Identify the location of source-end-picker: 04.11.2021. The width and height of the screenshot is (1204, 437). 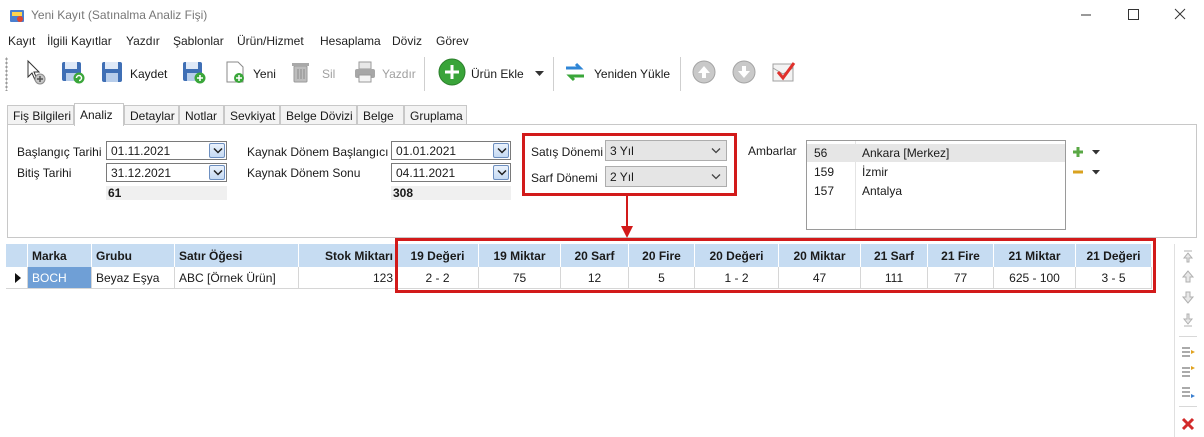
(451, 172).